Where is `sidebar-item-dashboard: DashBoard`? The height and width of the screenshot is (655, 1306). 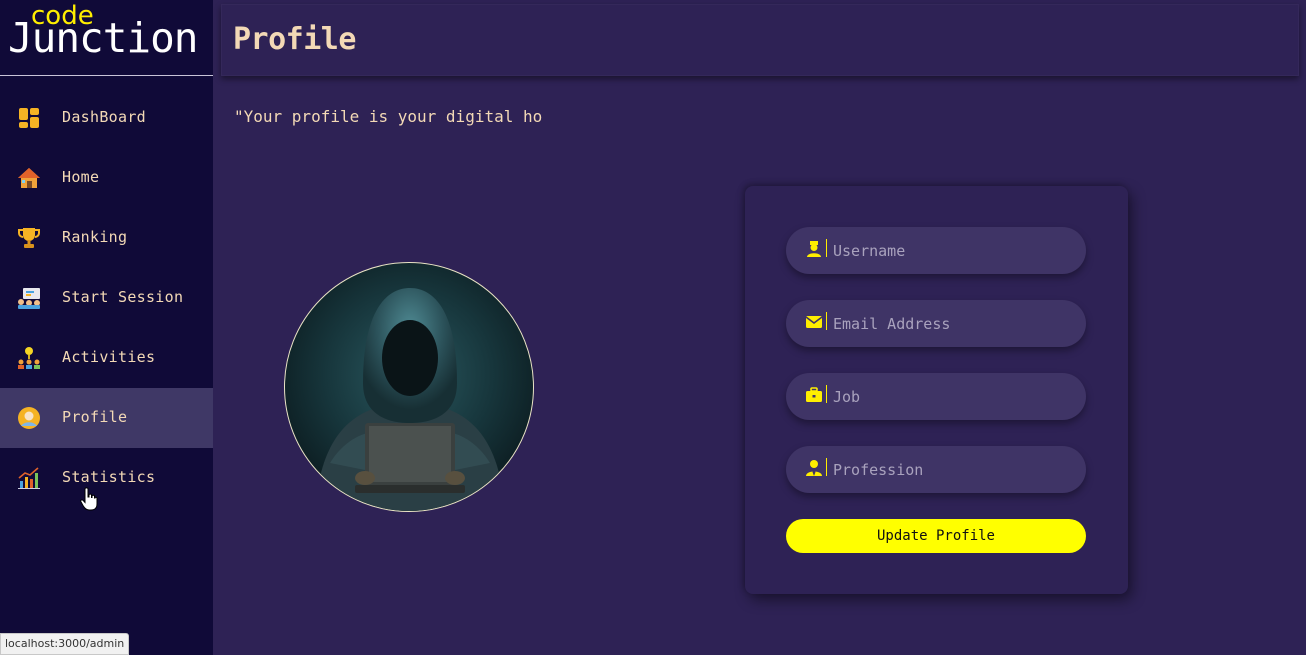 sidebar-item-dashboard: DashBoard is located at coordinates (106, 118).